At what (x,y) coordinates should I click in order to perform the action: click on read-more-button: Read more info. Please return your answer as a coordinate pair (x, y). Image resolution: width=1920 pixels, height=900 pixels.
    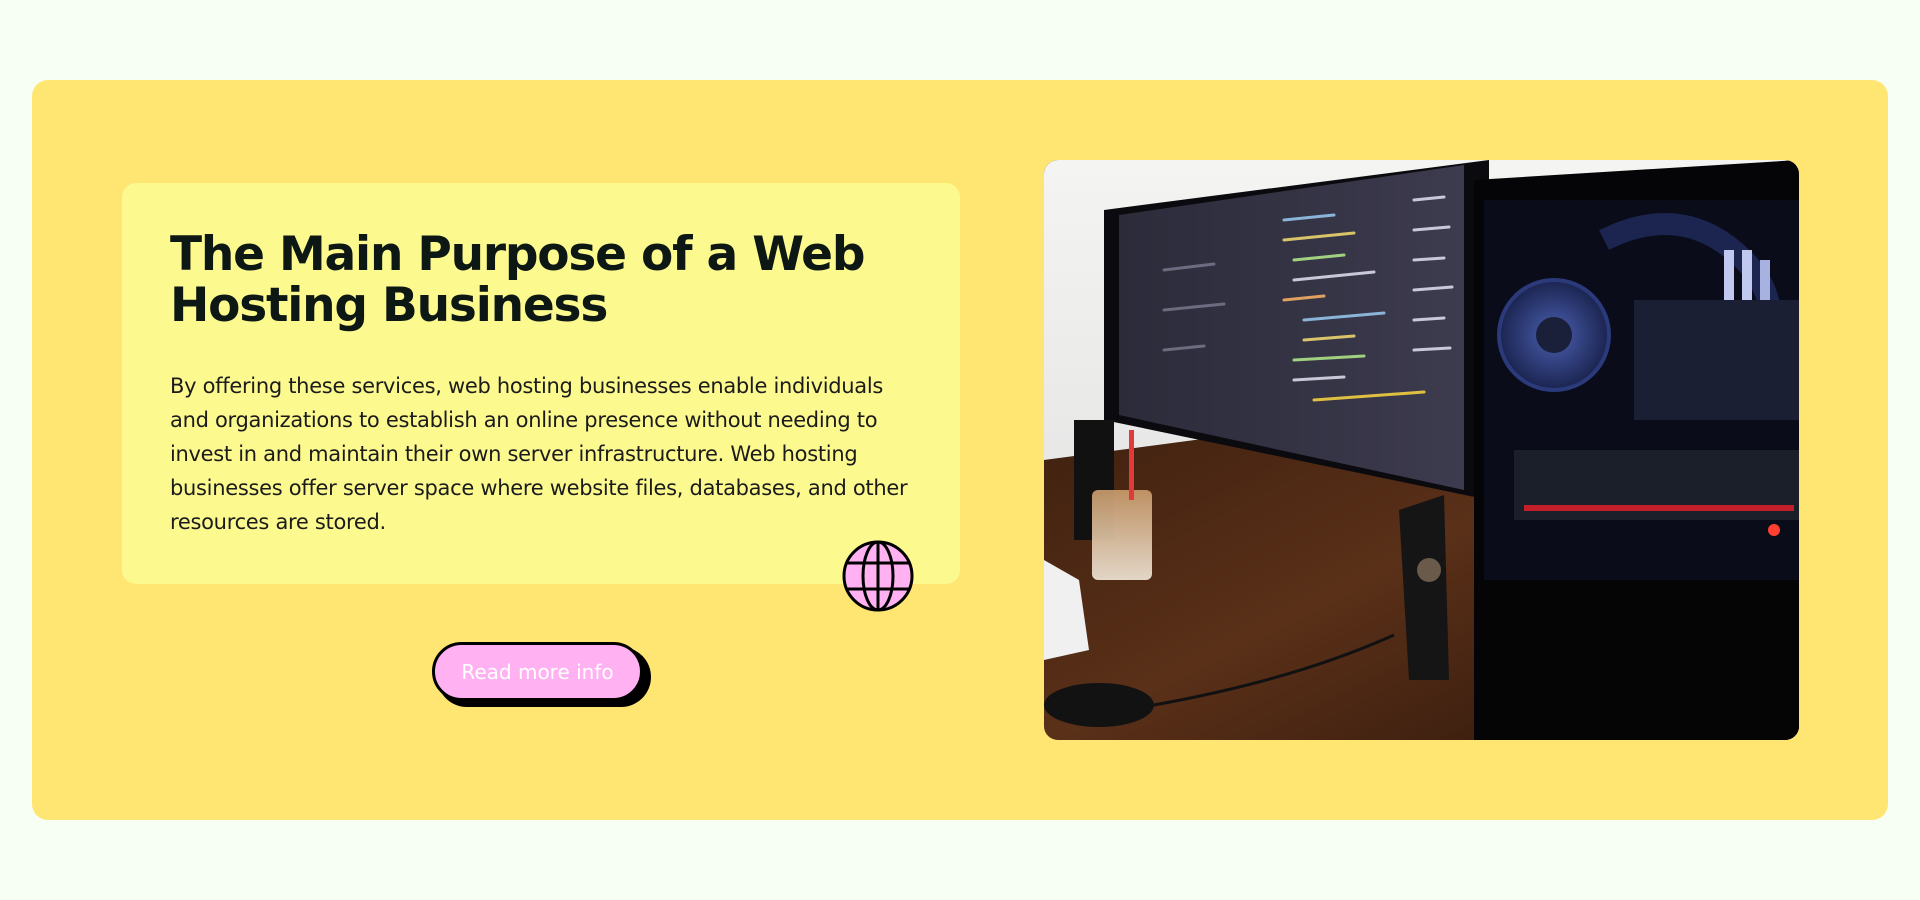
    Looking at the image, I should click on (537, 671).